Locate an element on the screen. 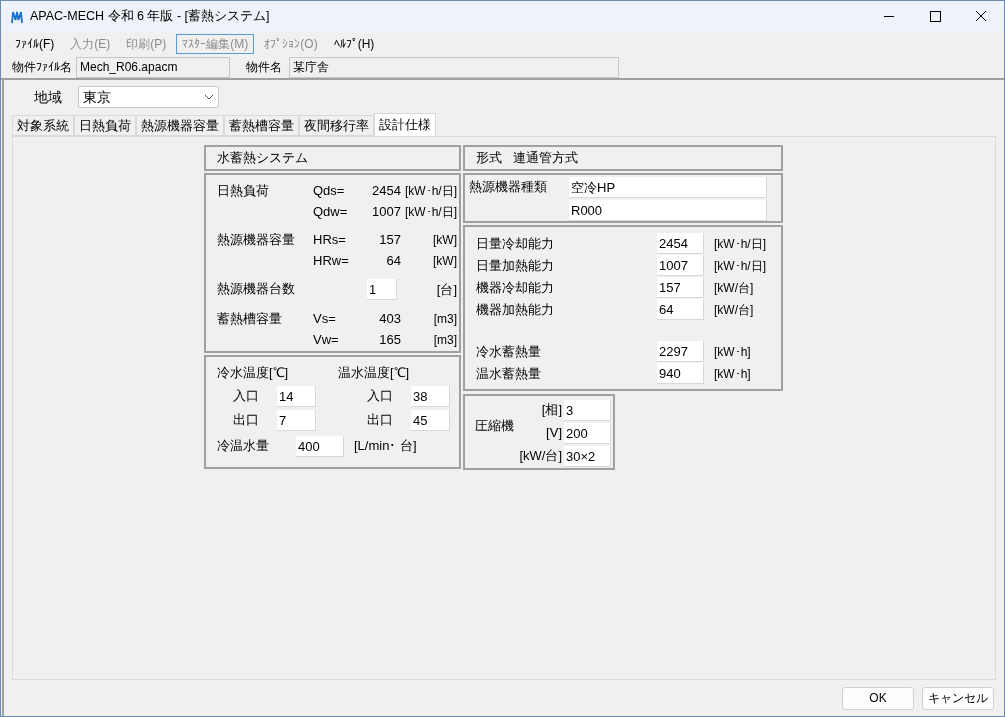 The height and width of the screenshot is (717, 1005). compressor-label: 圧縮機 is located at coordinates (494, 426).